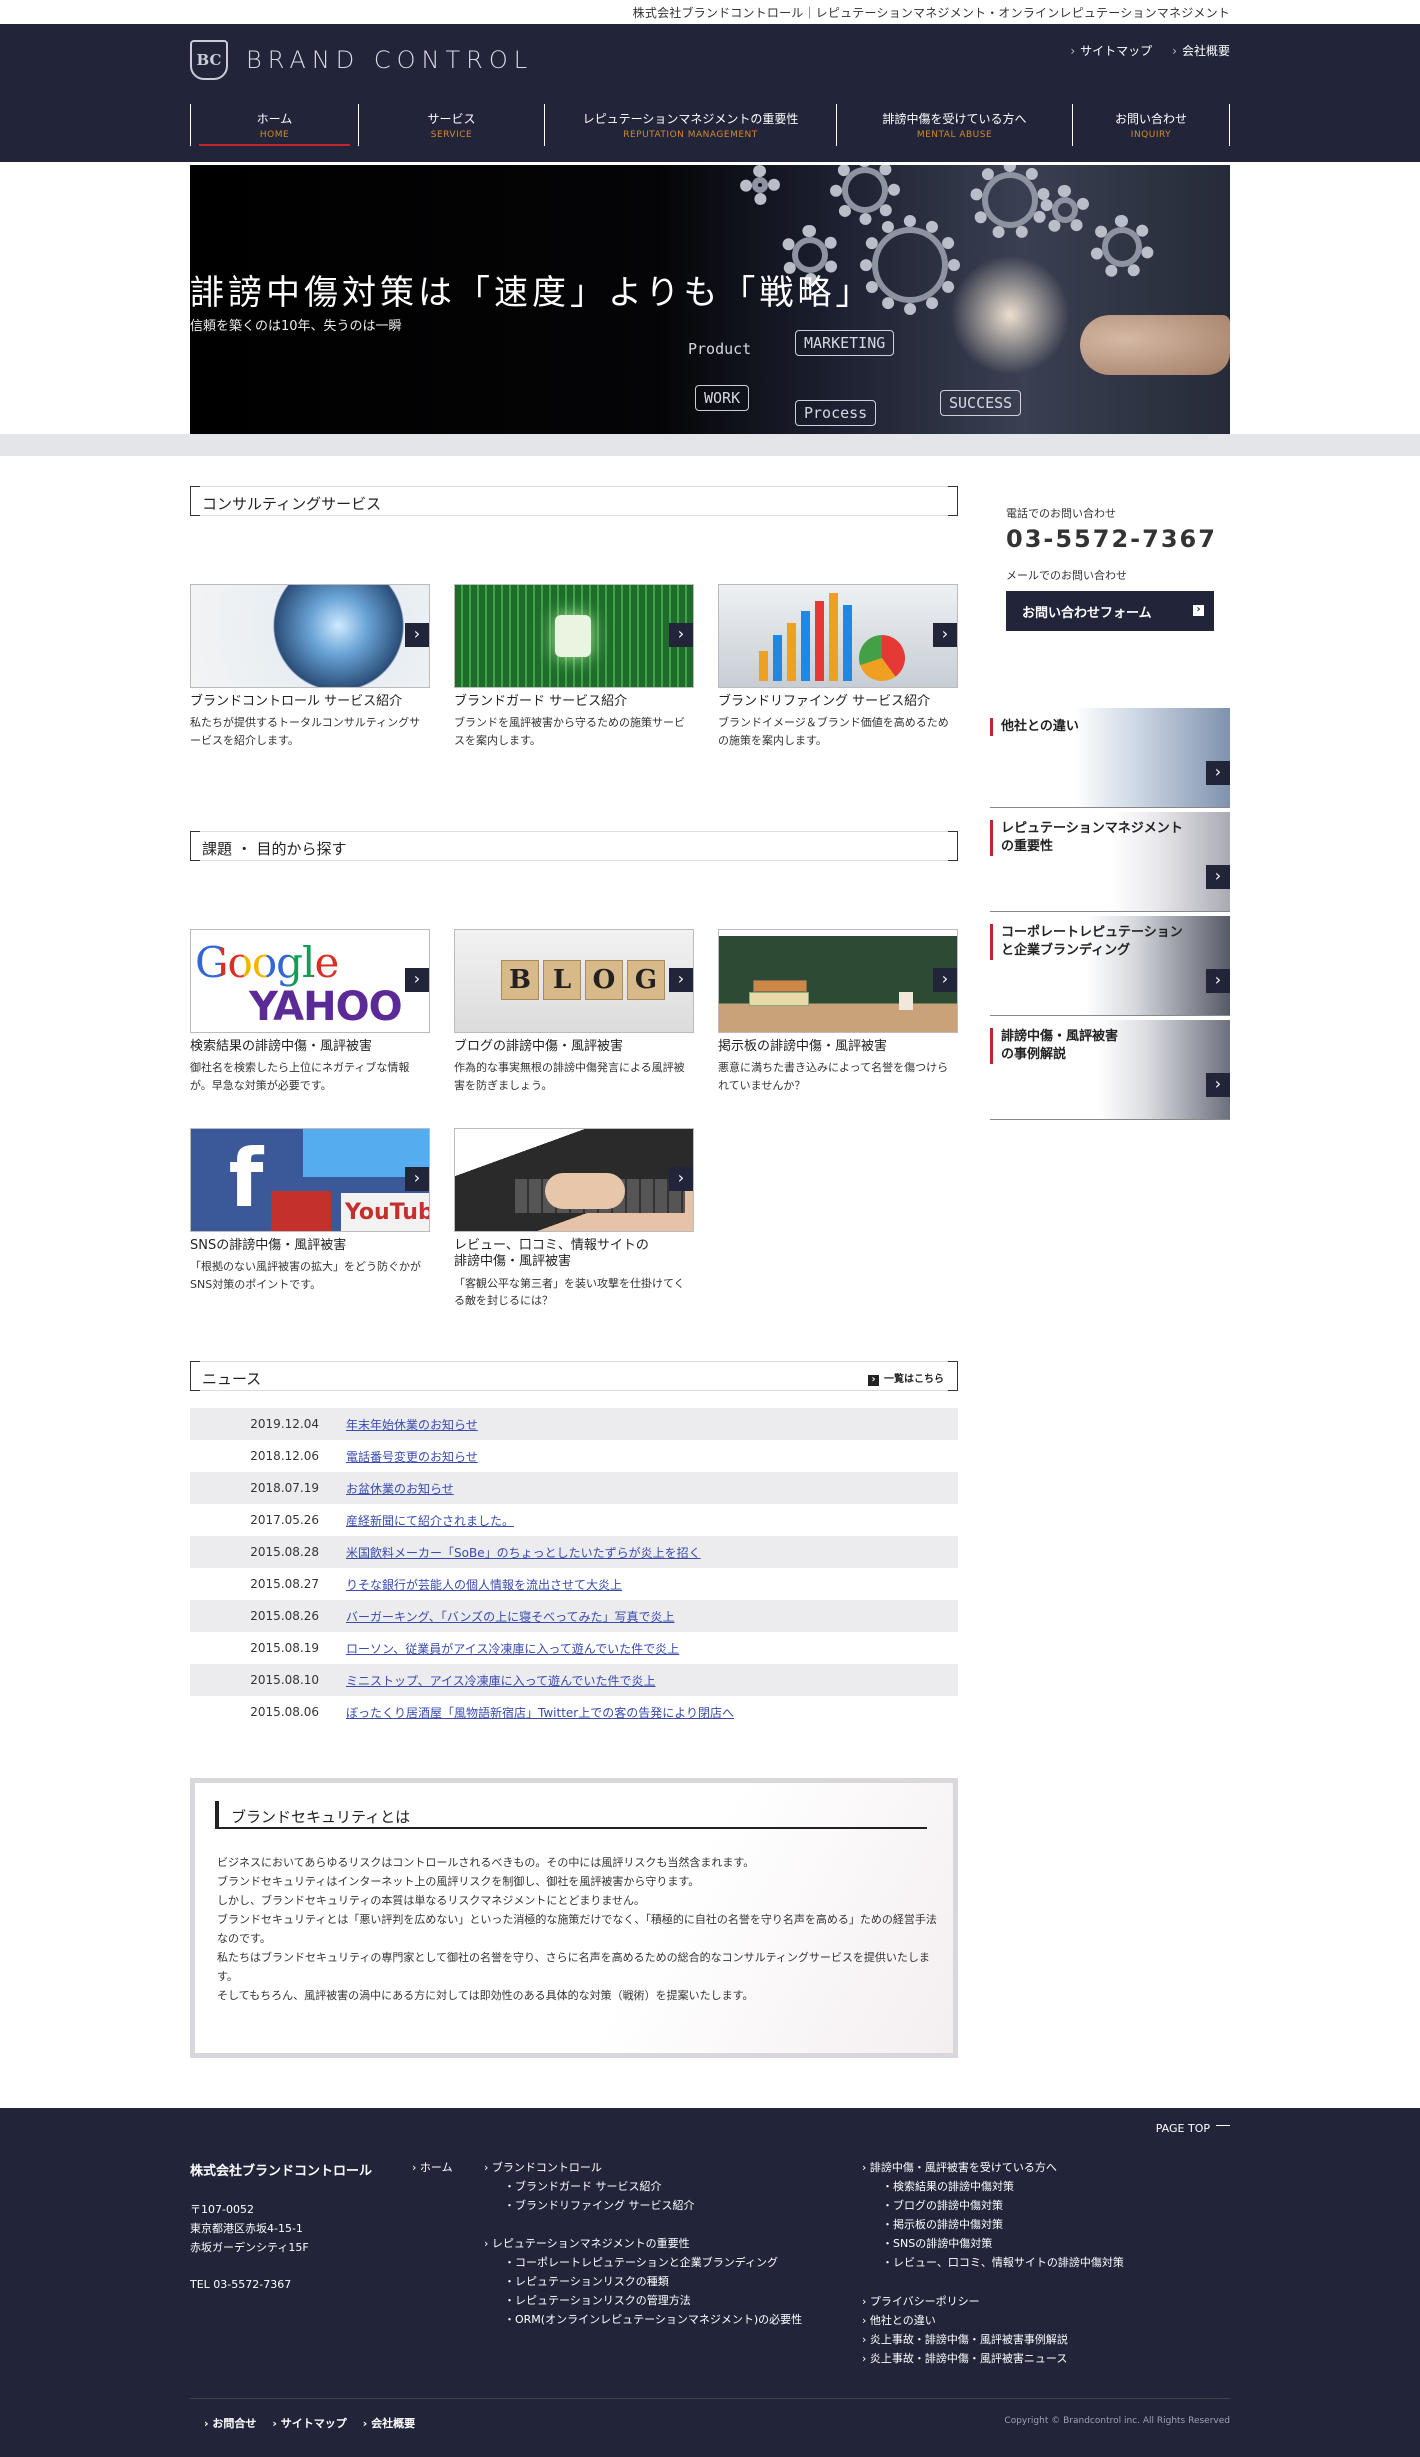 The width and height of the screenshot is (1420, 2457). I want to click on tel-label: 電話でのお問い合わせ, so click(1061, 513).